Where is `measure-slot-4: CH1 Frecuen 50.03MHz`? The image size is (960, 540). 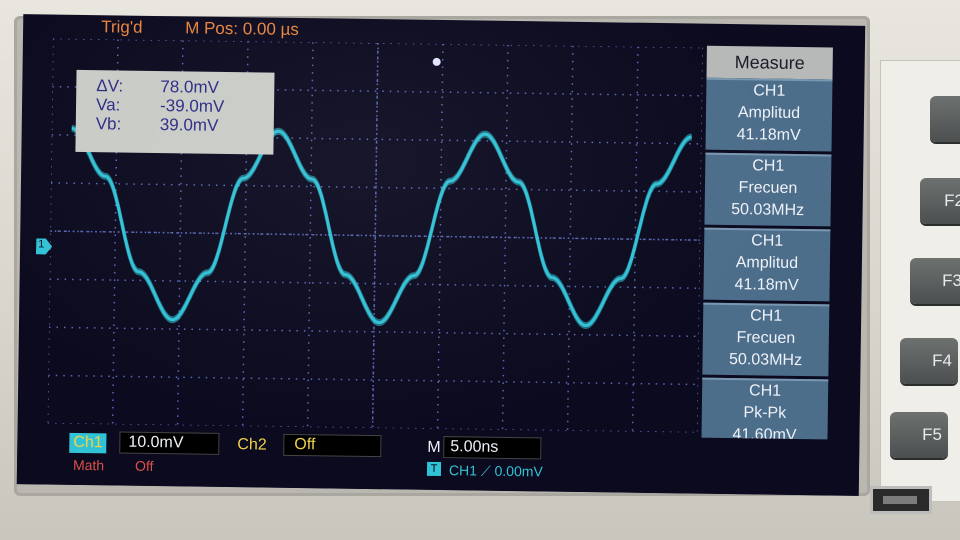 measure-slot-4: CH1 Frecuen 50.03MHz is located at coordinates (766, 339).